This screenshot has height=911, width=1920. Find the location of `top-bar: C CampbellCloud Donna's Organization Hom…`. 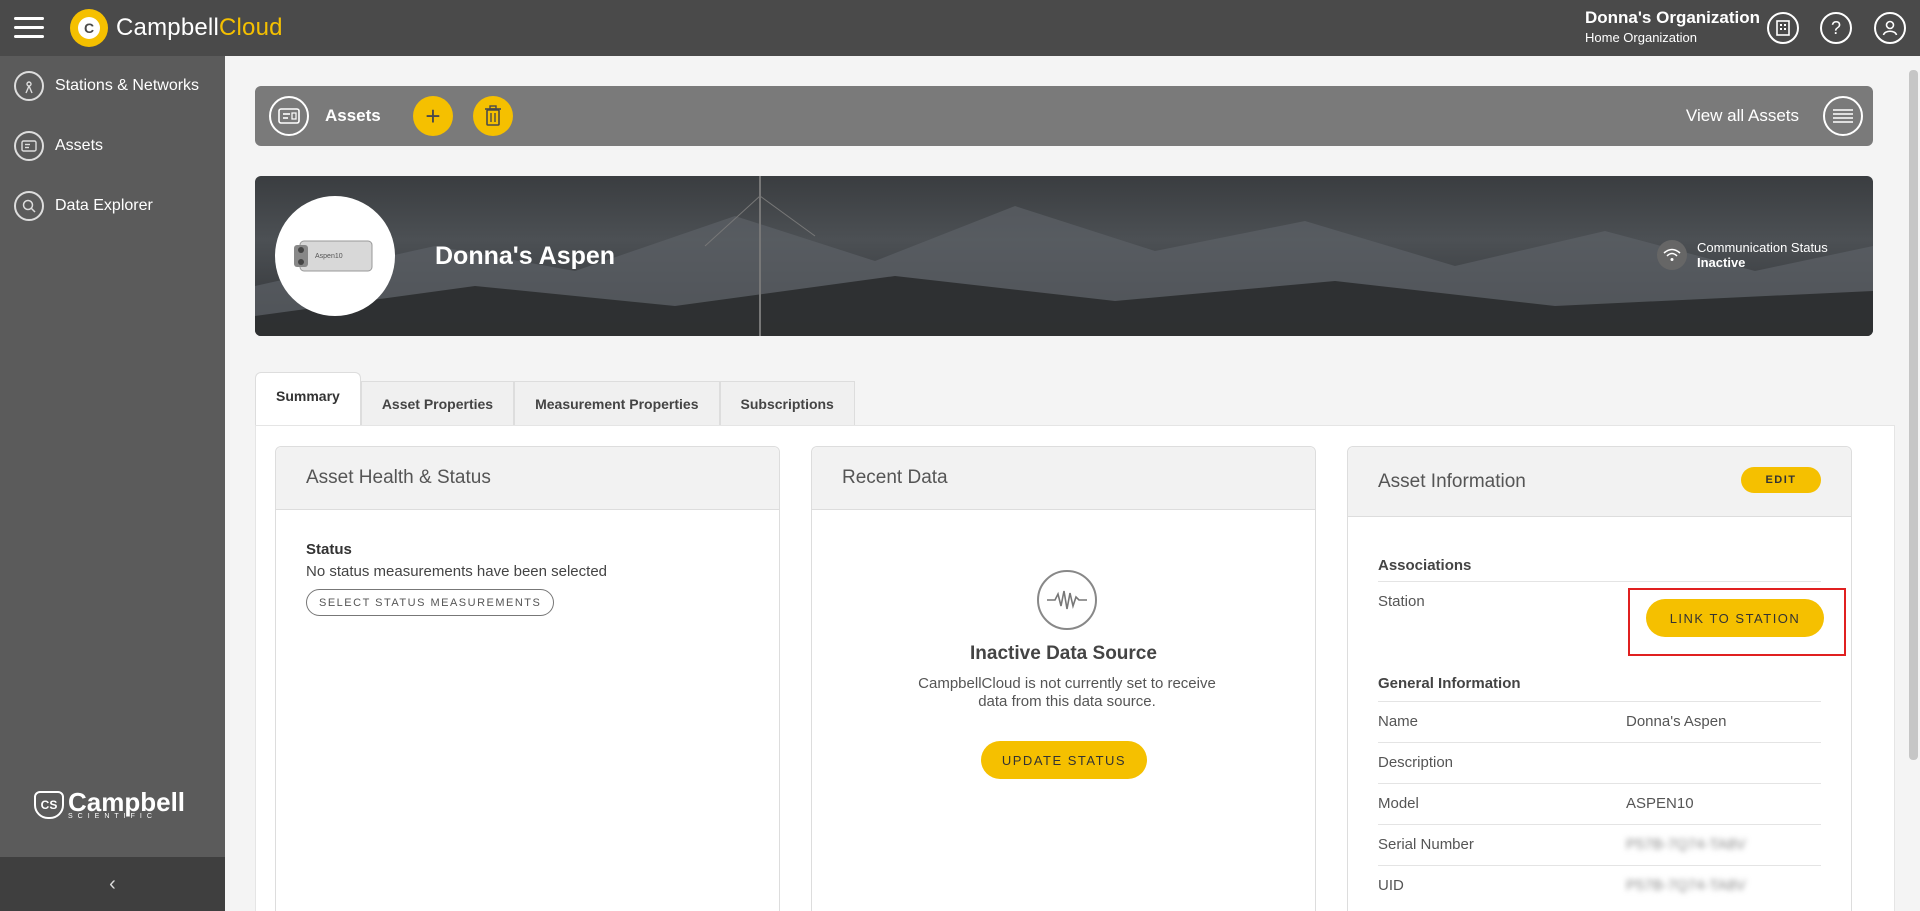

top-bar: C CampbellCloud Donna's Organization Hom… is located at coordinates (960, 28).